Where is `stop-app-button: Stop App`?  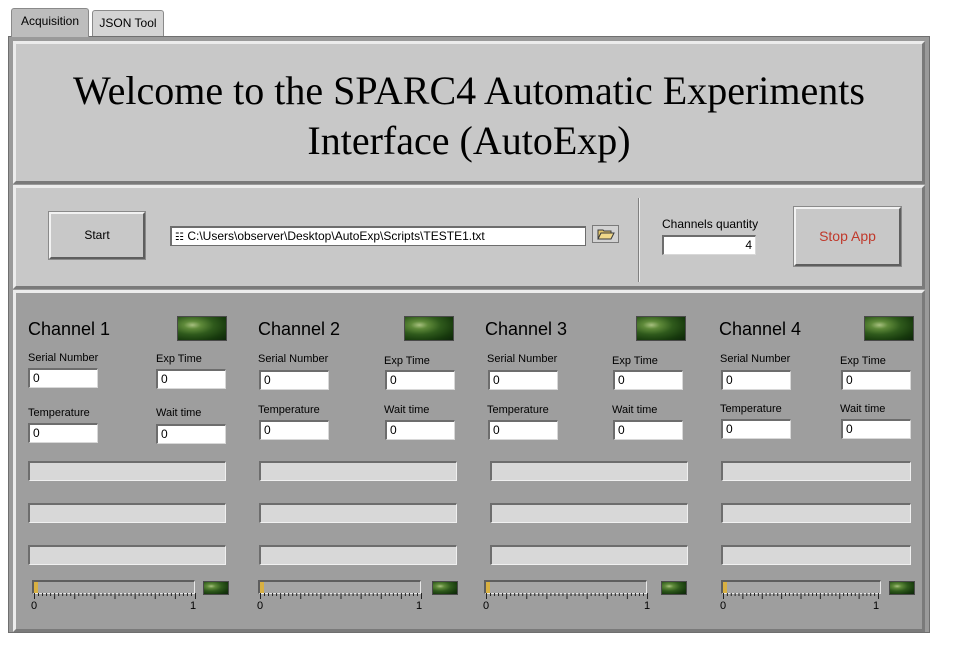
stop-app-button: Stop App is located at coordinates (847, 236).